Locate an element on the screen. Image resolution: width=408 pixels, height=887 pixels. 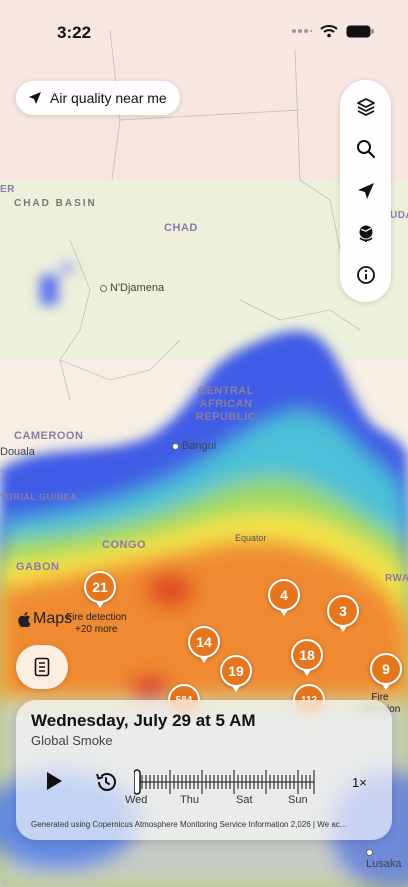
timeline-day-label: Sun is located at coordinates (298, 800).